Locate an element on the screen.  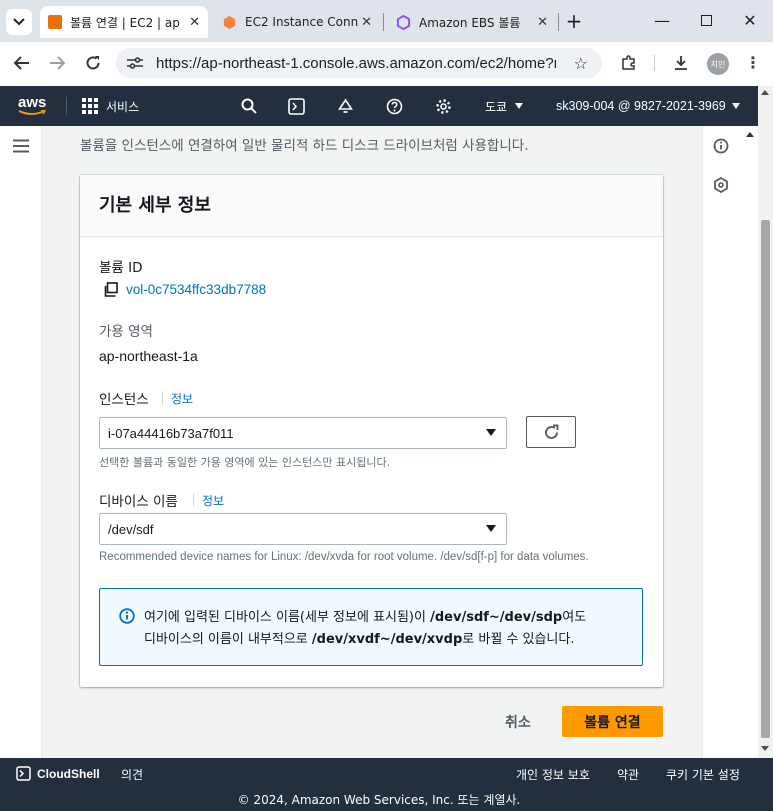
notifications-button is located at coordinates (345, 106).